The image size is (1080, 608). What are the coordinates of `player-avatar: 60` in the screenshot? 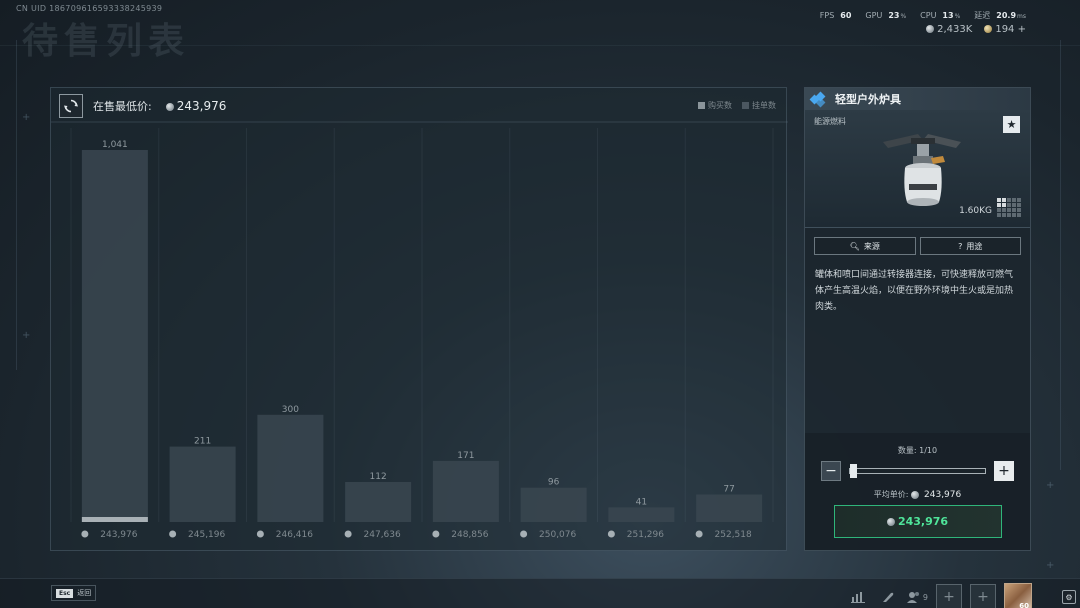 It's located at (1018, 595).